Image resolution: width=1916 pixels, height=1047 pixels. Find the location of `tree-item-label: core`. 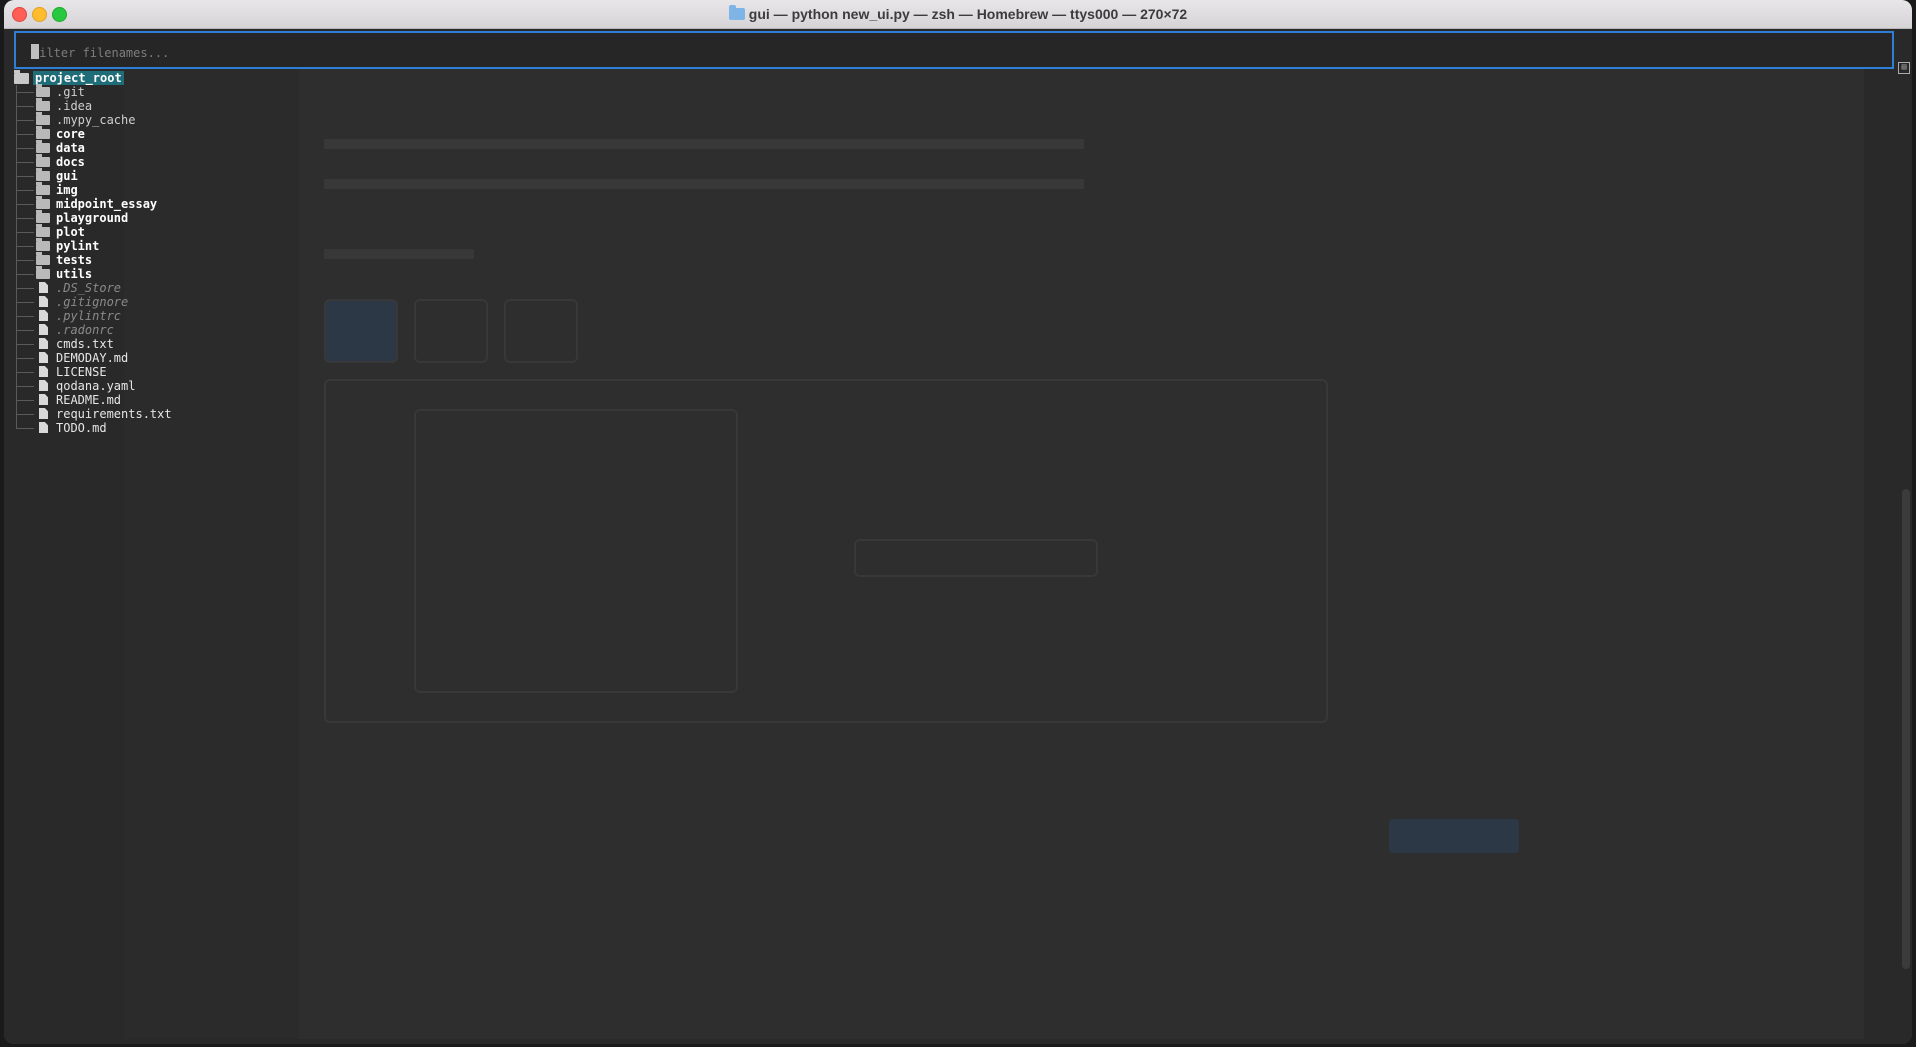

tree-item-label: core is located at coordinates (70, 134).